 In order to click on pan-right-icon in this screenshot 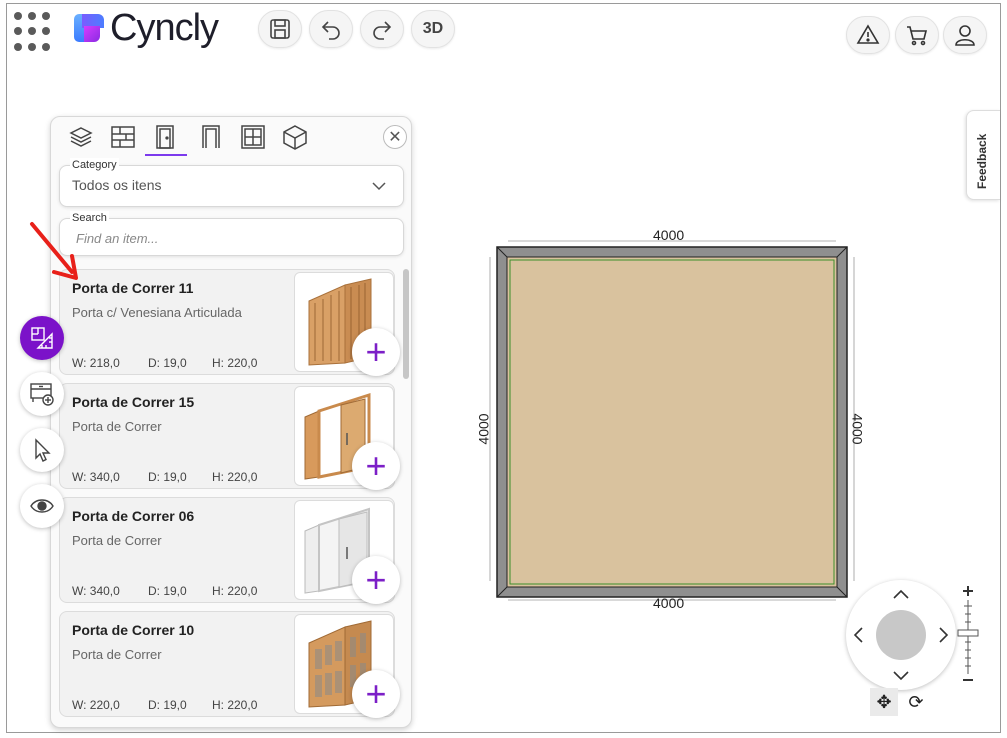, I will do `click(943, 635)`.